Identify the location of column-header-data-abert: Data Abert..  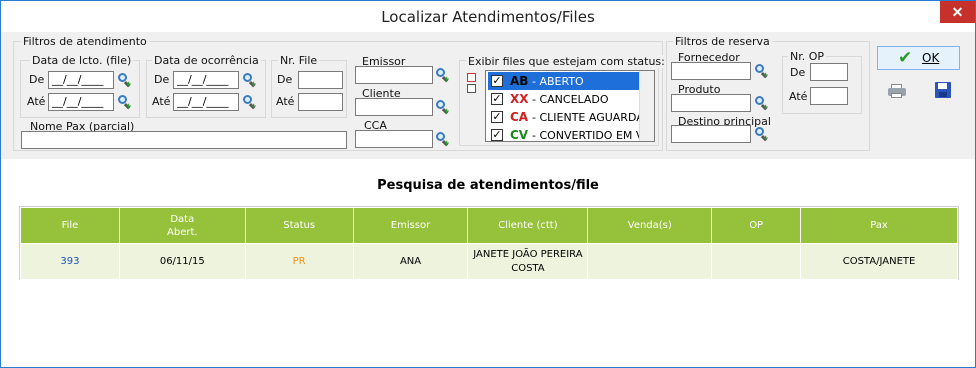
(182, 225).